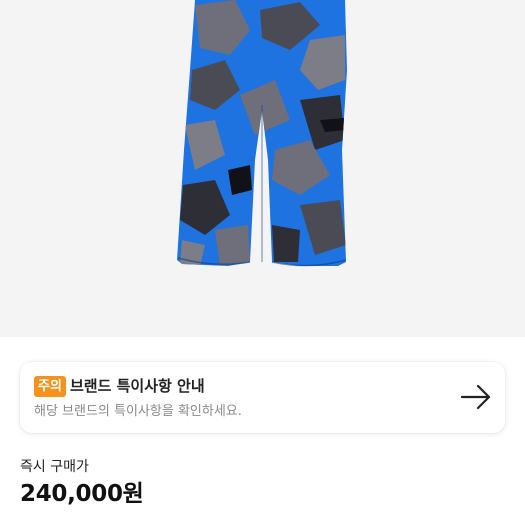  I want to click on brand-notice-card: 주의 브랜드 특이사항 안내 해당 브랜드의 특이사항을 확인하세요., so click(262, 397).